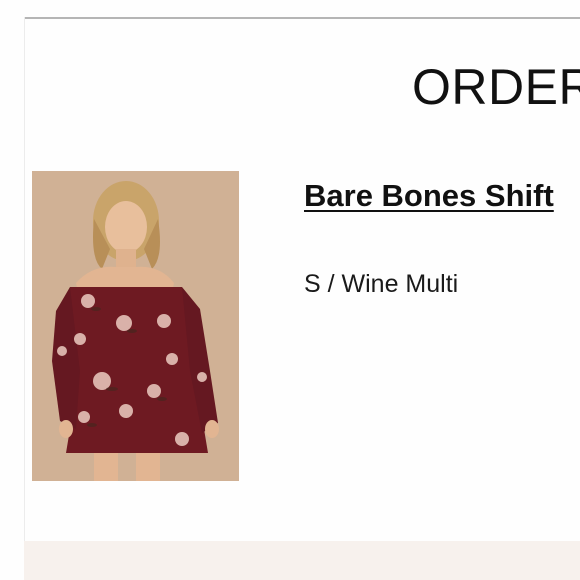 This screenshot has height=580, width=580. What do you see at coordinates (24, 298) in the screenshot?
I see `left-divider` at bounding box center [24, 298].